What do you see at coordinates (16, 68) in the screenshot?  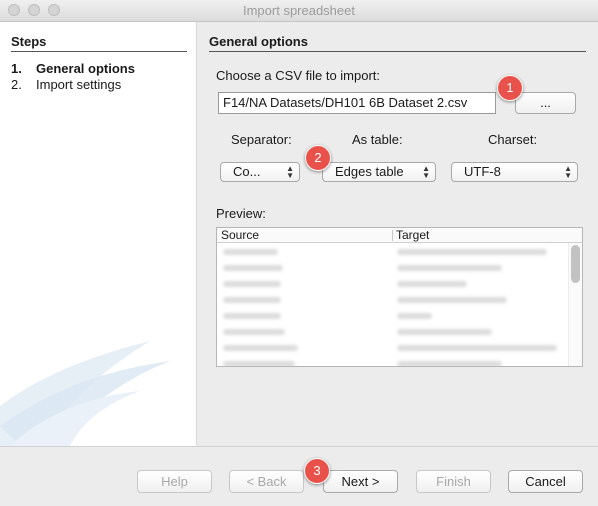 I see `step-number: 1.` at bounding box center [16, 68].